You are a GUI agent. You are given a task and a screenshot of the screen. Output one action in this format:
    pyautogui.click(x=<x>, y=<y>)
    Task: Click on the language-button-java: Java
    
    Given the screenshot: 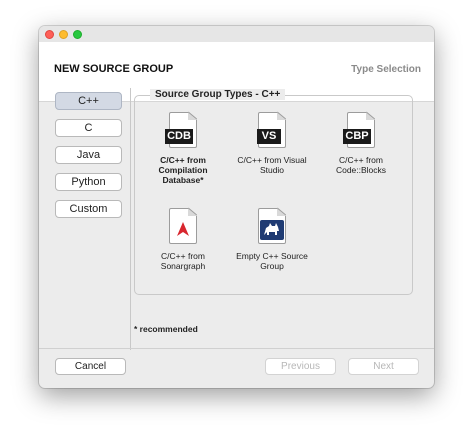 What is the action you would take?
    pyautogui.click(x=88, y=155)
    